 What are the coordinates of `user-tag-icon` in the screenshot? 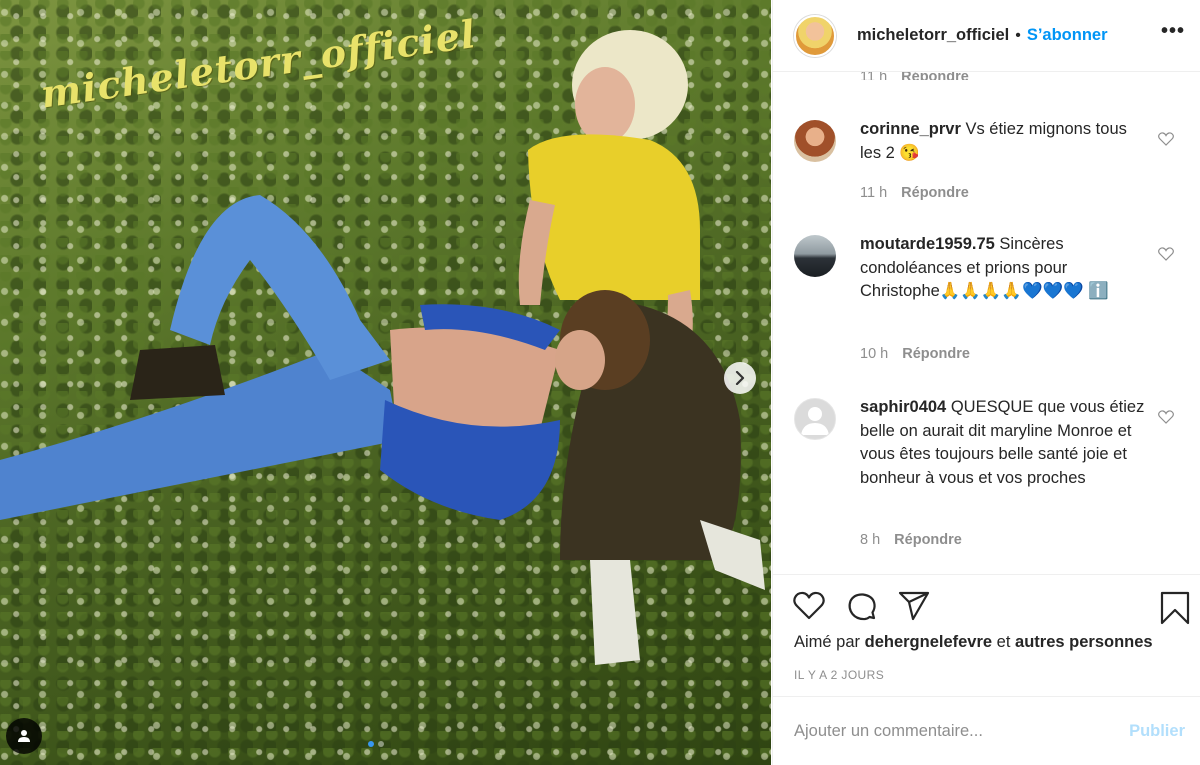 It's located at (24, 736).